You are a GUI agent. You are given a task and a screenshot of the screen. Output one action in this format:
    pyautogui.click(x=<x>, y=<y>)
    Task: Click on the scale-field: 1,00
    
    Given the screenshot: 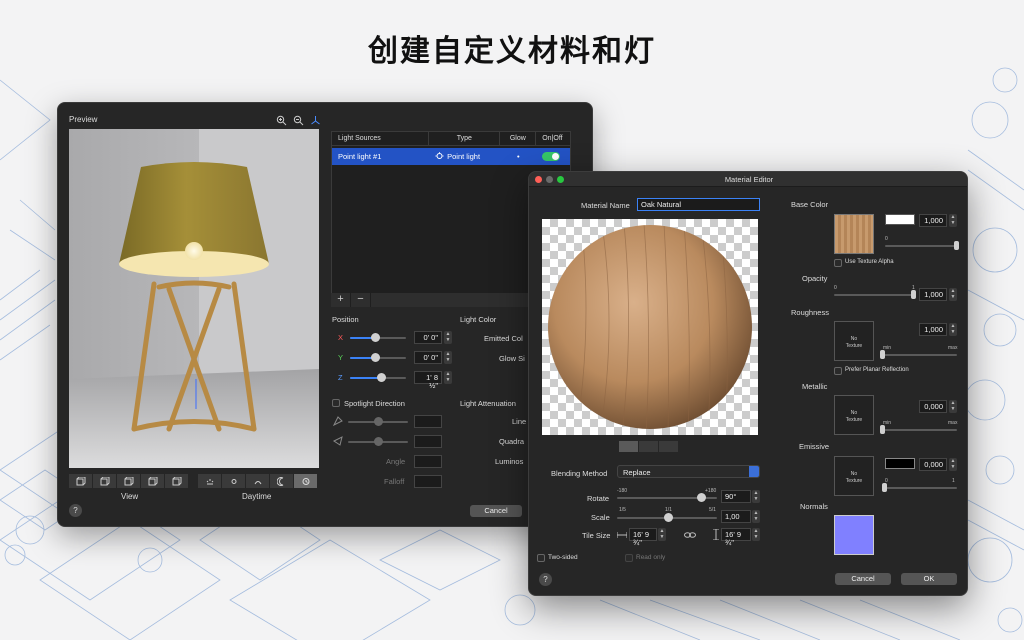 What is the action you would take?
    pyautogui.click(x=736, y=516)
    